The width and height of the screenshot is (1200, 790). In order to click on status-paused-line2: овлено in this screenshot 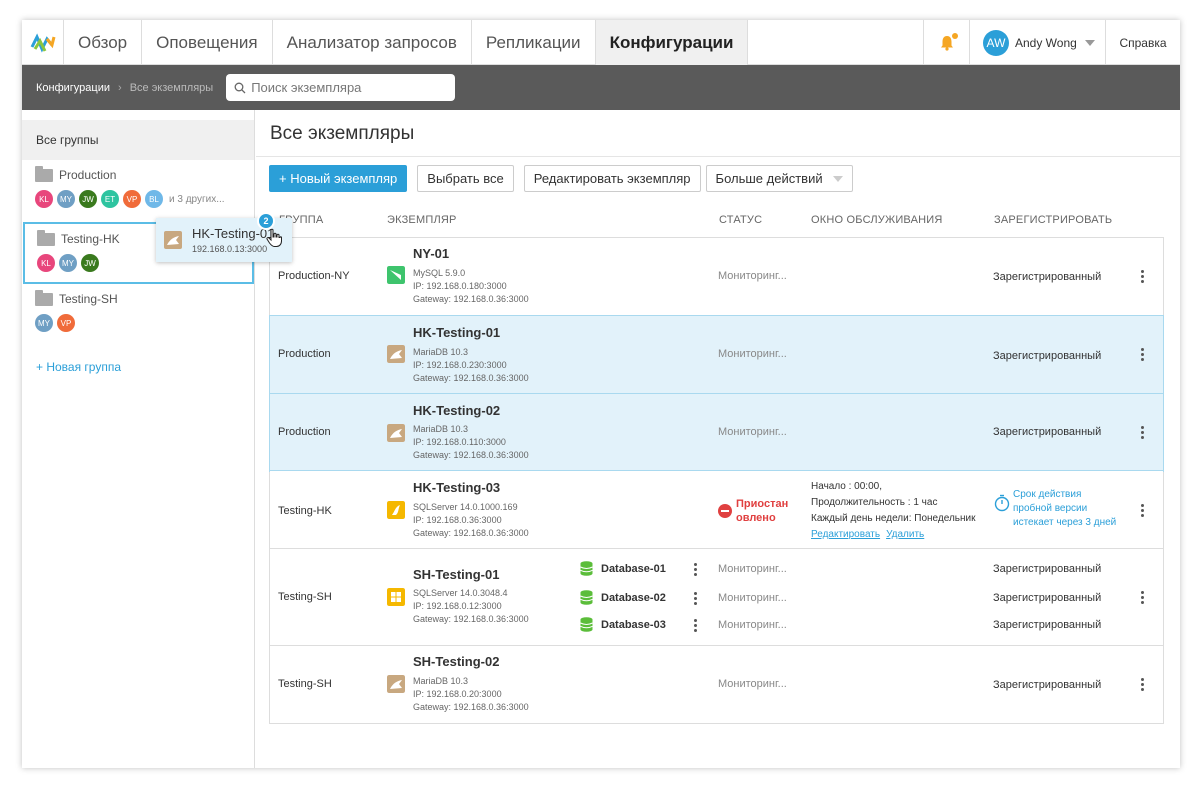, I will do `click(756, 518)`.